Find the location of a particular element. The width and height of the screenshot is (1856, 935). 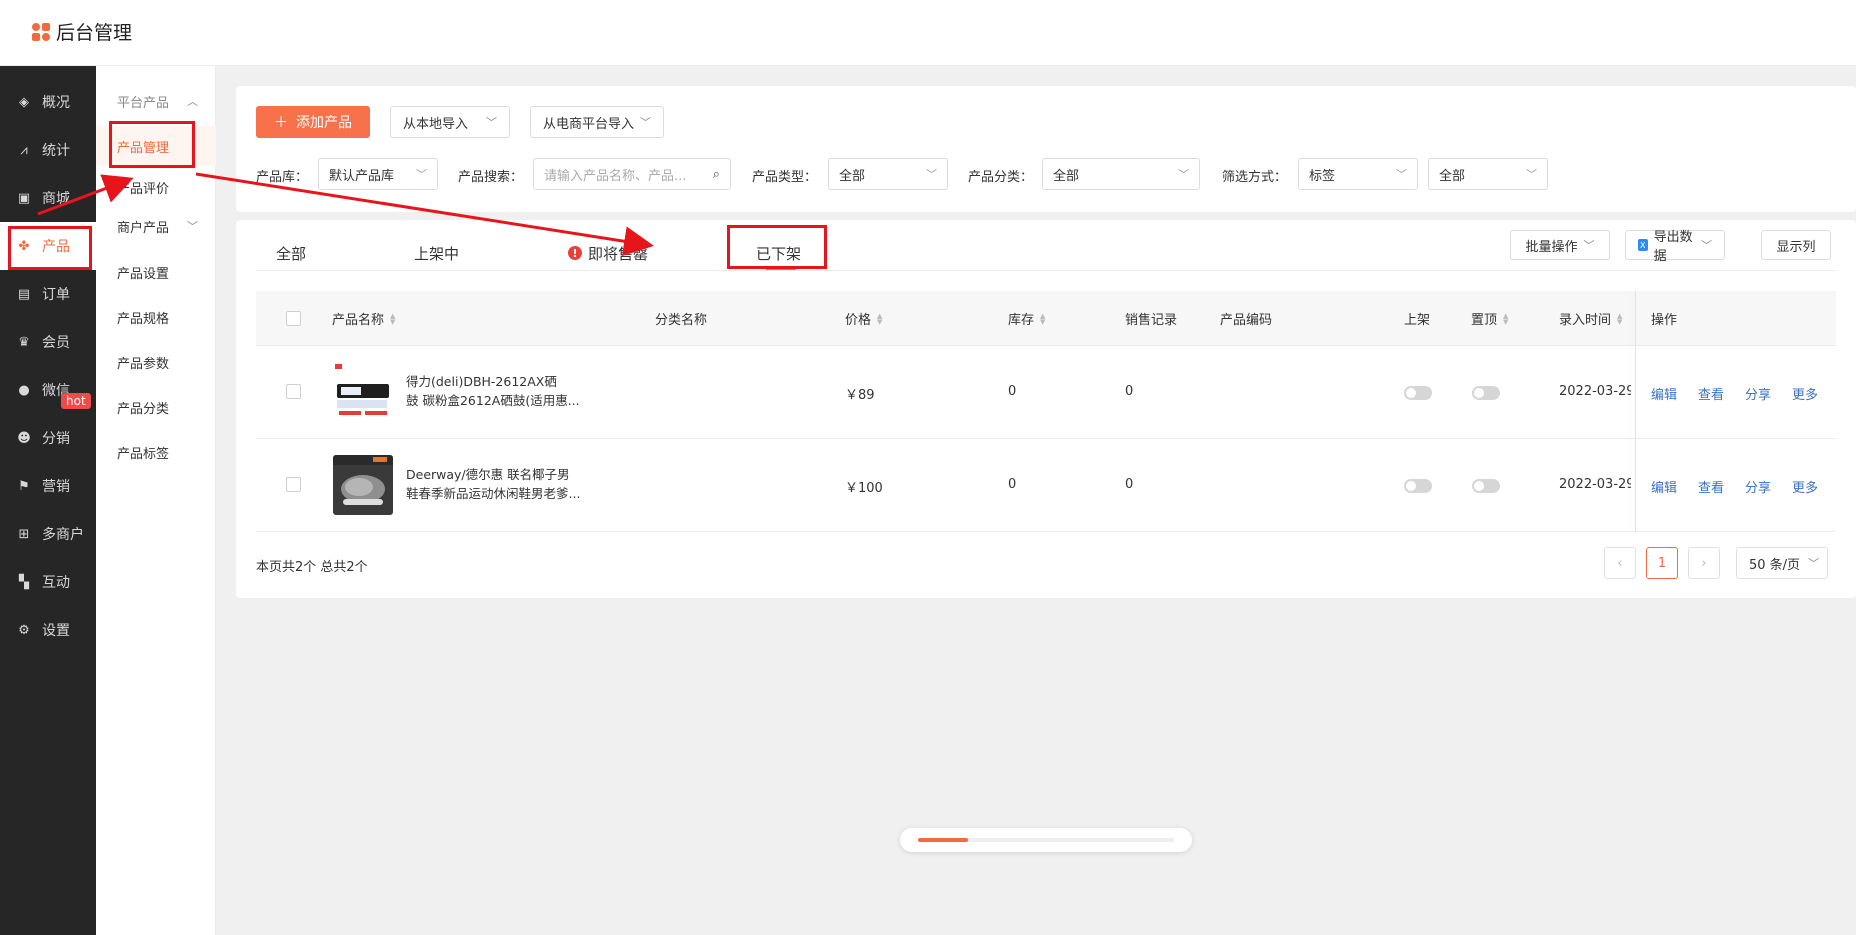

entry-time-cell: 2022-03-29 is located at coordinates (1595, 391).